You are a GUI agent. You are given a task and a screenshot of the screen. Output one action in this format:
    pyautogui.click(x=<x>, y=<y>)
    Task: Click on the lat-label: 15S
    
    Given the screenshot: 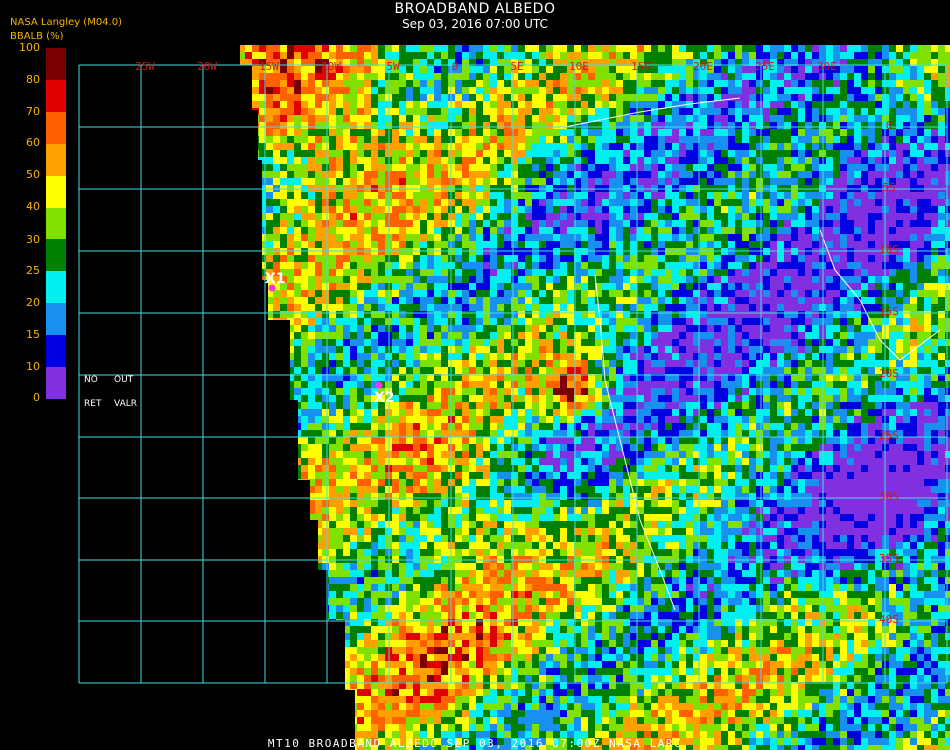 What is the action you would take?
    pyautogui.click(x=889, y=311)
    